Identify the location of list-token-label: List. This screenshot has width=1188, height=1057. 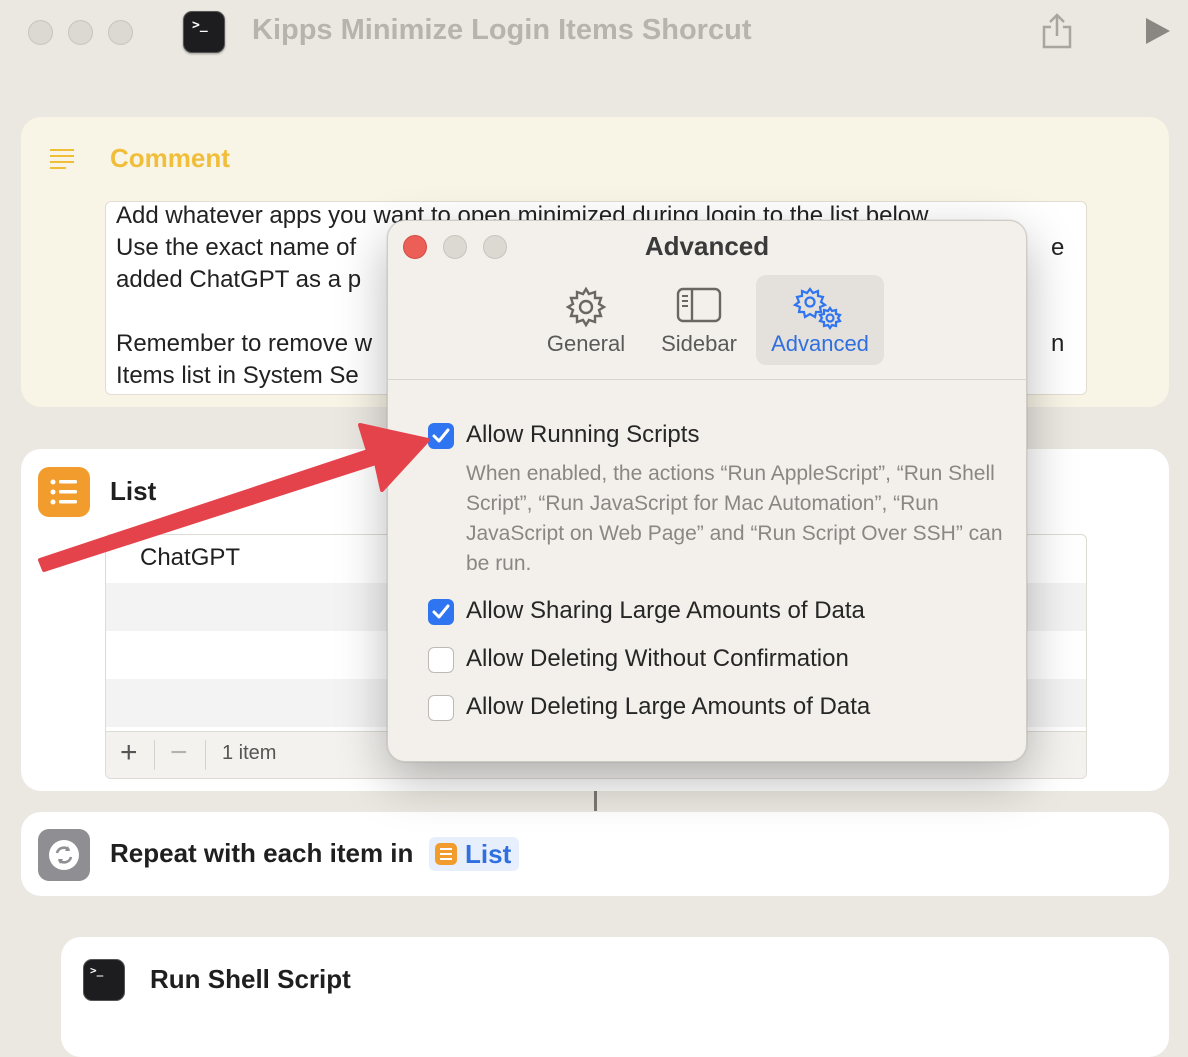
(488, 854).